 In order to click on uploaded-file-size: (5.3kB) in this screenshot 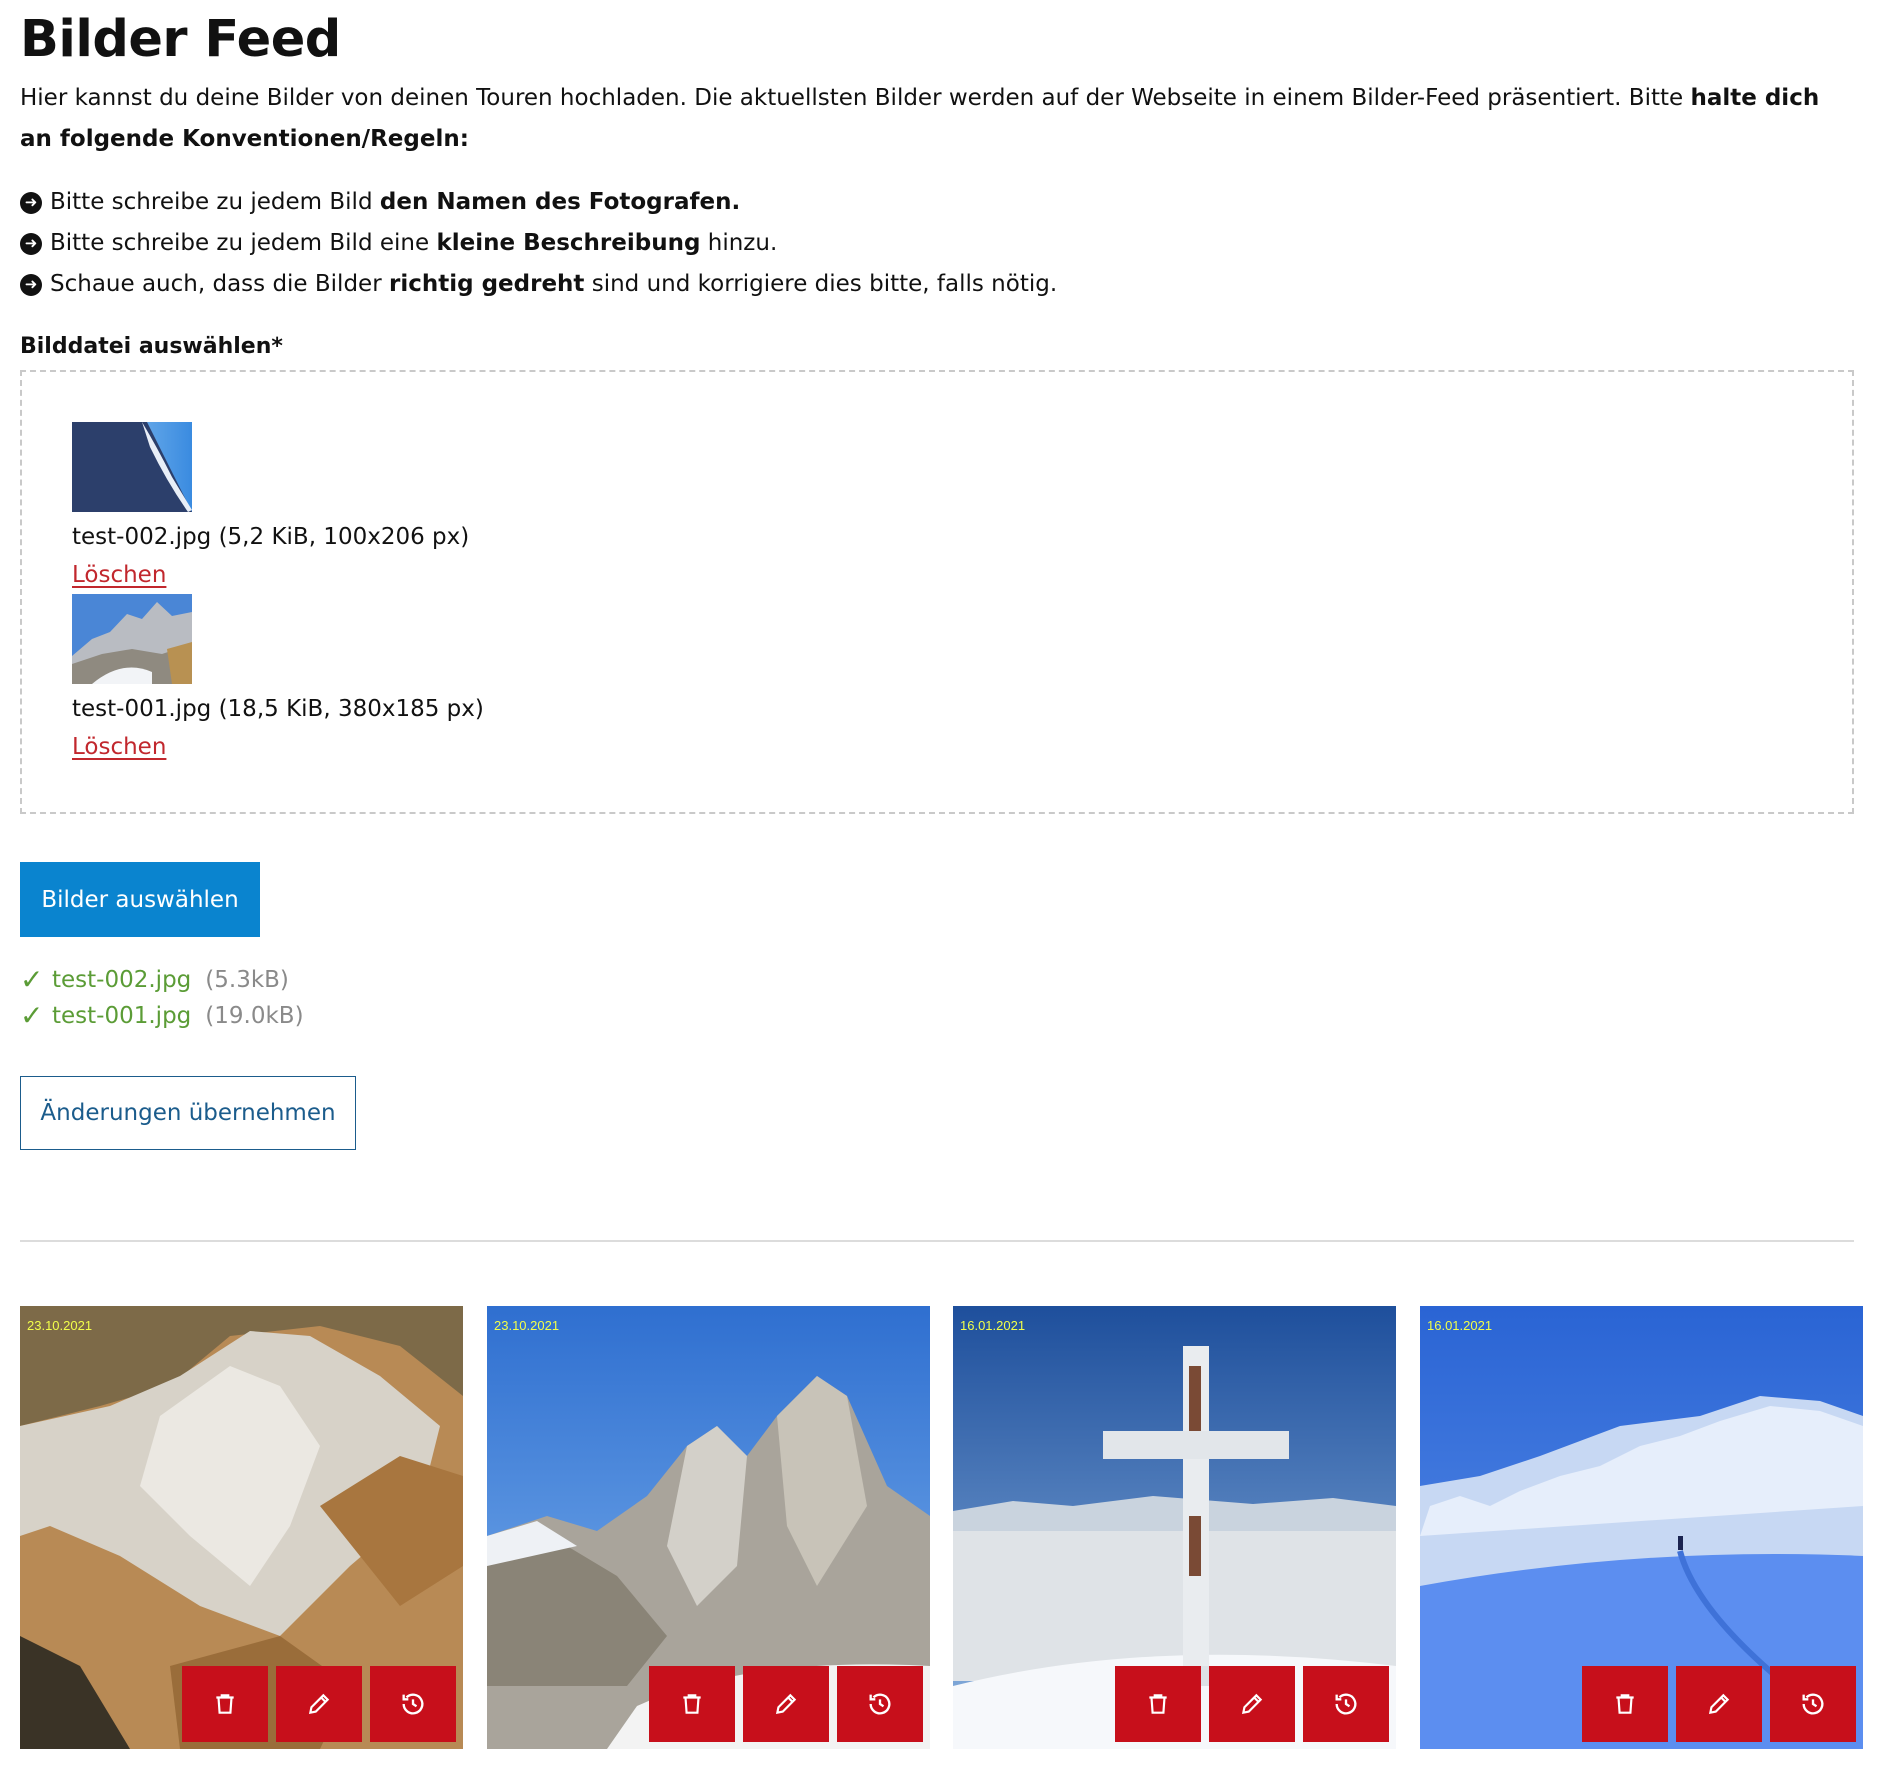, I will do `click(247, 980)`.